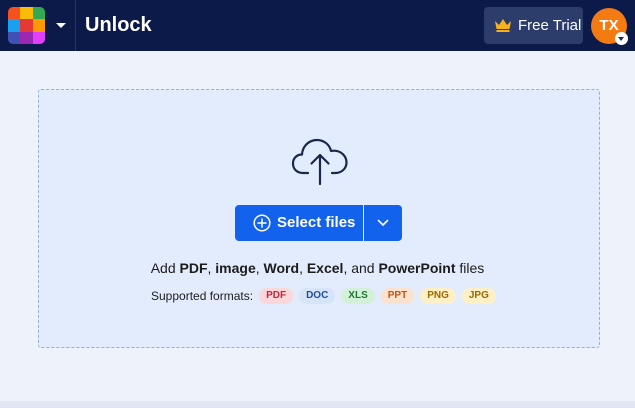  Describe the element at coordinates (325, 268) in the screenshot. I see `text-segment: Excel` at that location.